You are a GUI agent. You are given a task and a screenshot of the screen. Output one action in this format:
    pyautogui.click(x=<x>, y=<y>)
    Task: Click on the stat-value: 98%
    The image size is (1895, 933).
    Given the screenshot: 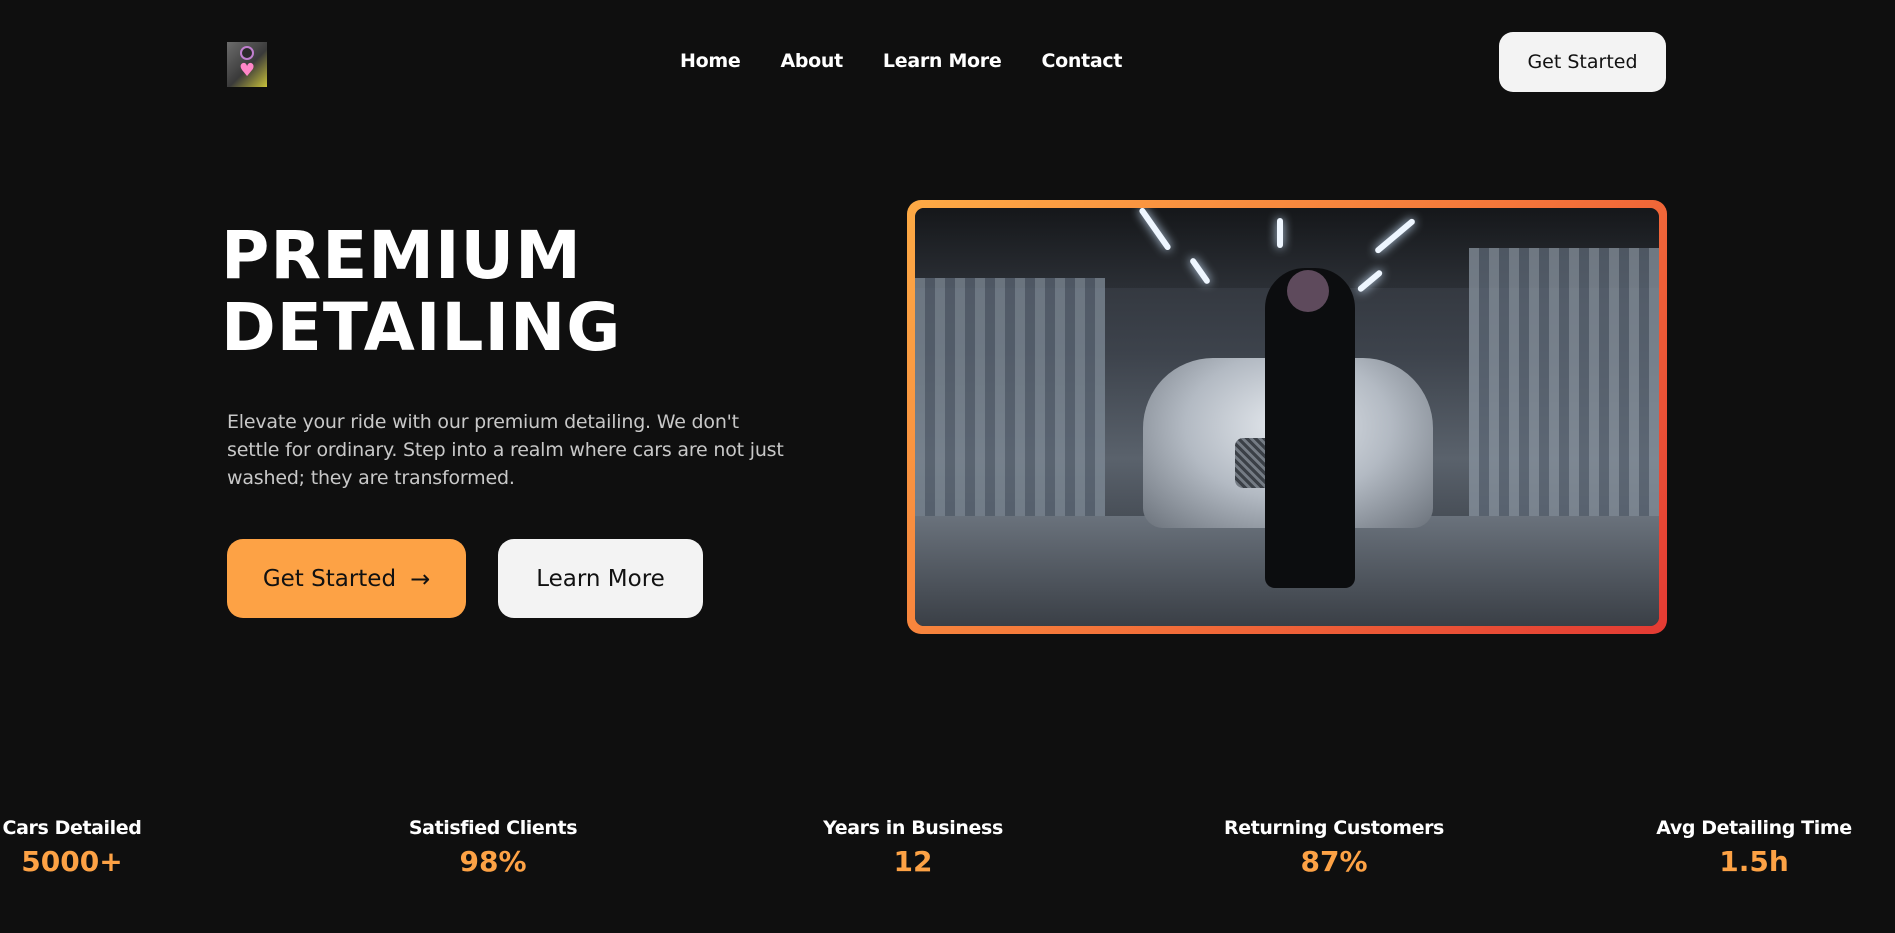 What is the action you would take?
    pyautogui.click(x=493, y=861)
    